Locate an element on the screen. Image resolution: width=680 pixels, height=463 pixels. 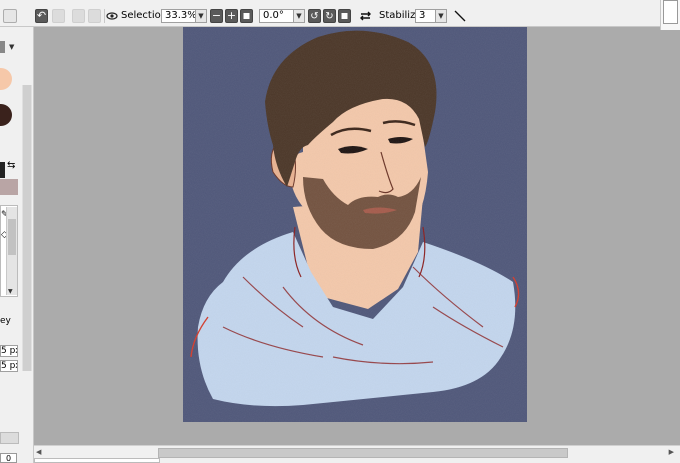
color-swatch-peach is located at coordinates (6, 79).